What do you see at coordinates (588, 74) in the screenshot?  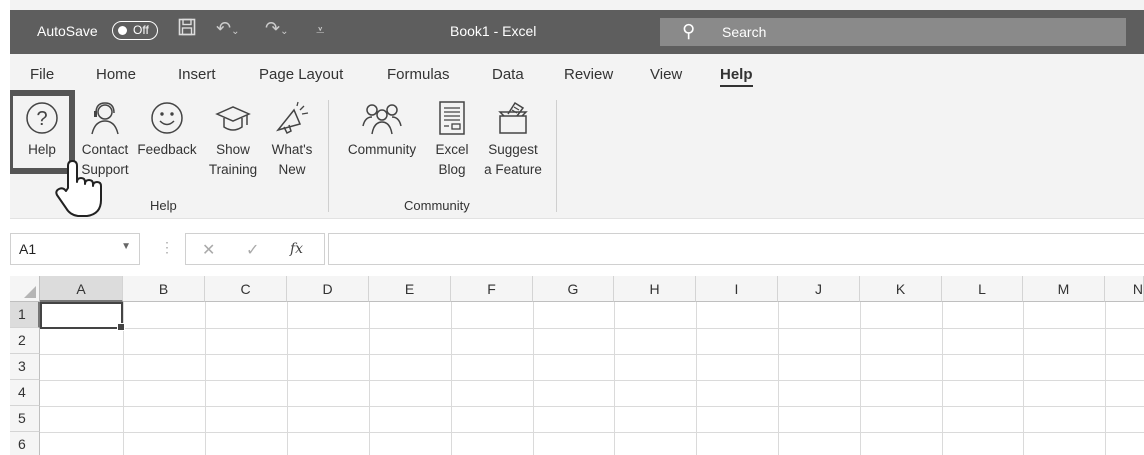 I see `tab-review: Review` at bounding box center [588, 74].